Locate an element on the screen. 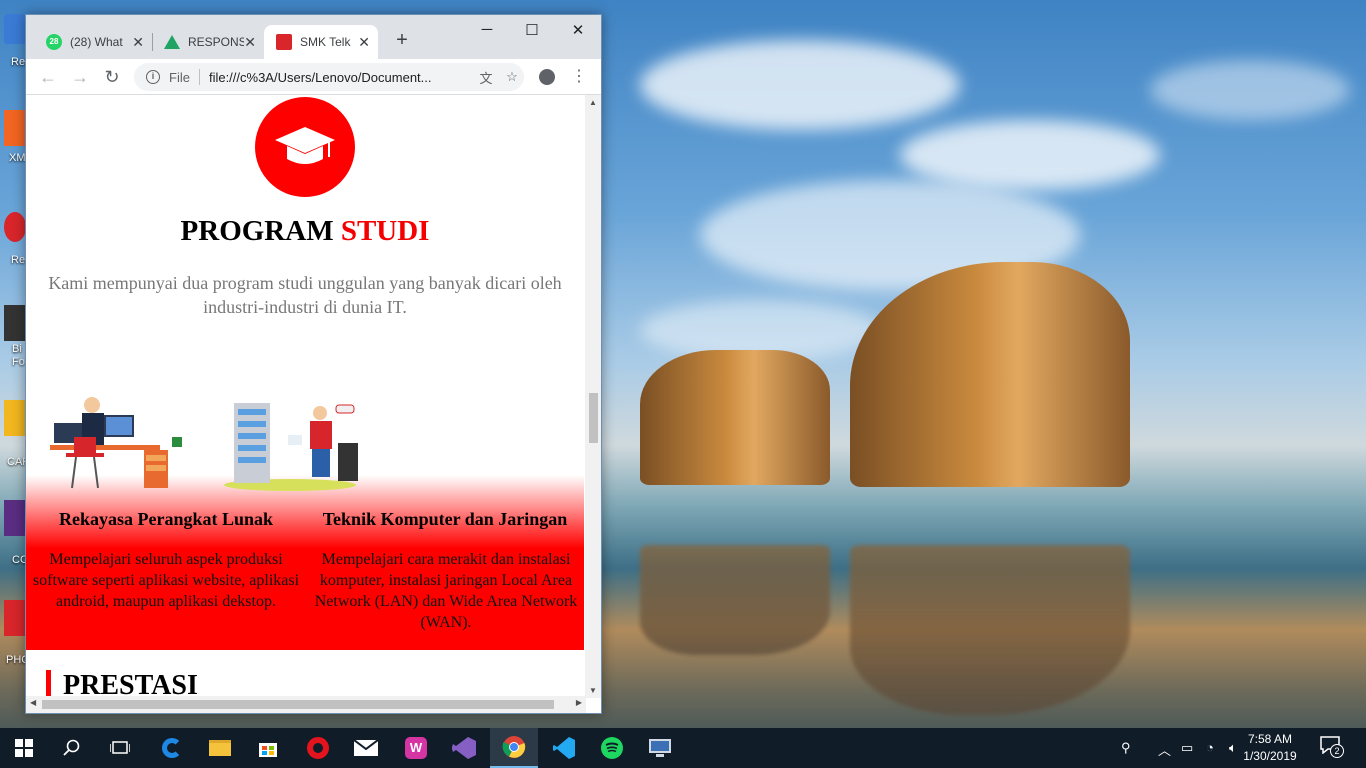 Image resolution: width=1366 pixels, height=768 pixels. clock-date: 1/30/2019 is located at coordinates (1270, 756).